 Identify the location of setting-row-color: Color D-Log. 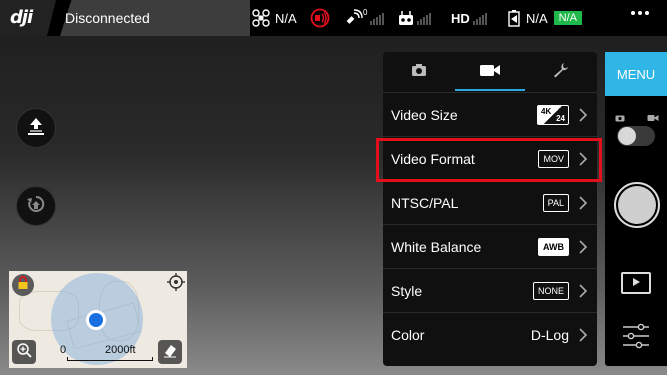
(490, 334).